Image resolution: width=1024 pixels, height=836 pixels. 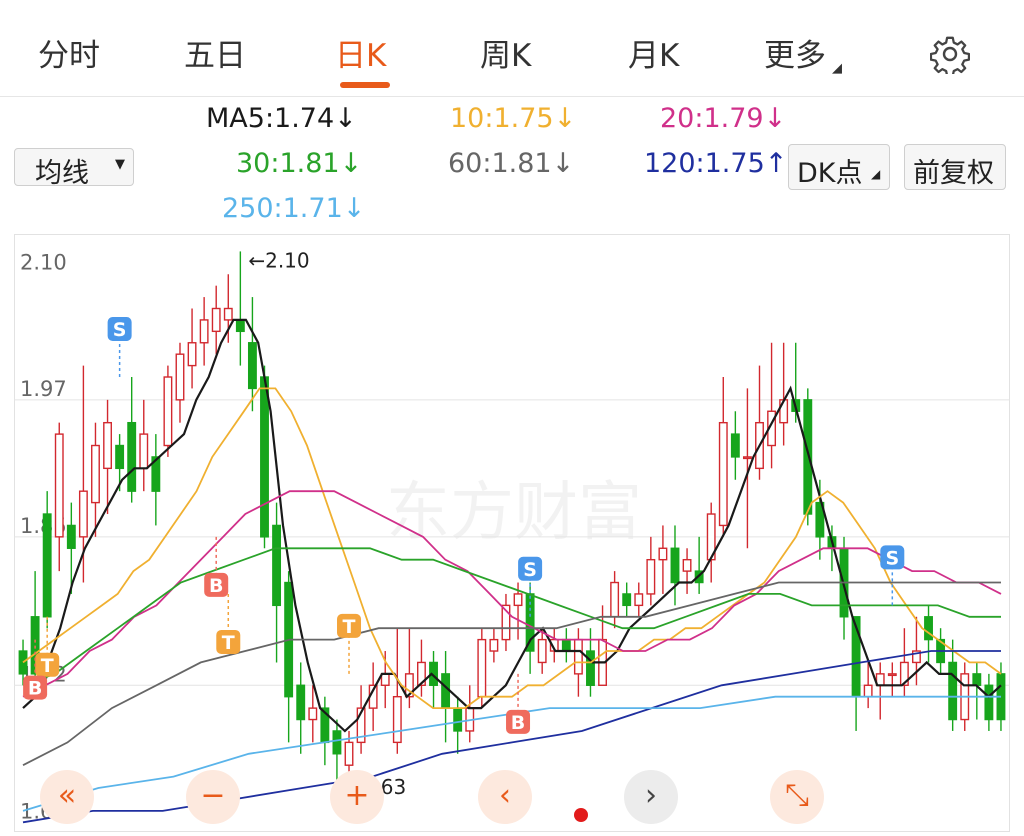 I want to click on ma60-value: 60:1.81↓, so click(x=511, y=163).